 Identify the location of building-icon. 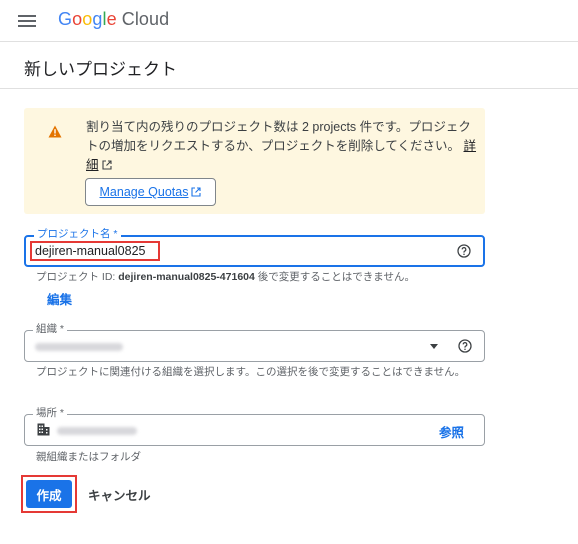
(43, 429).